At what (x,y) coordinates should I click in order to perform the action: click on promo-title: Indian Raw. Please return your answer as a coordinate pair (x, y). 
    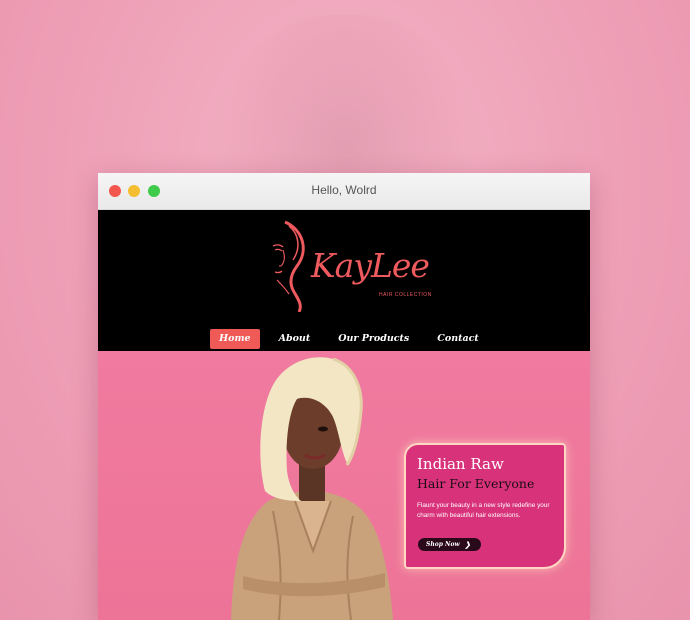
    Looking at the image, I should click on (460, 464).